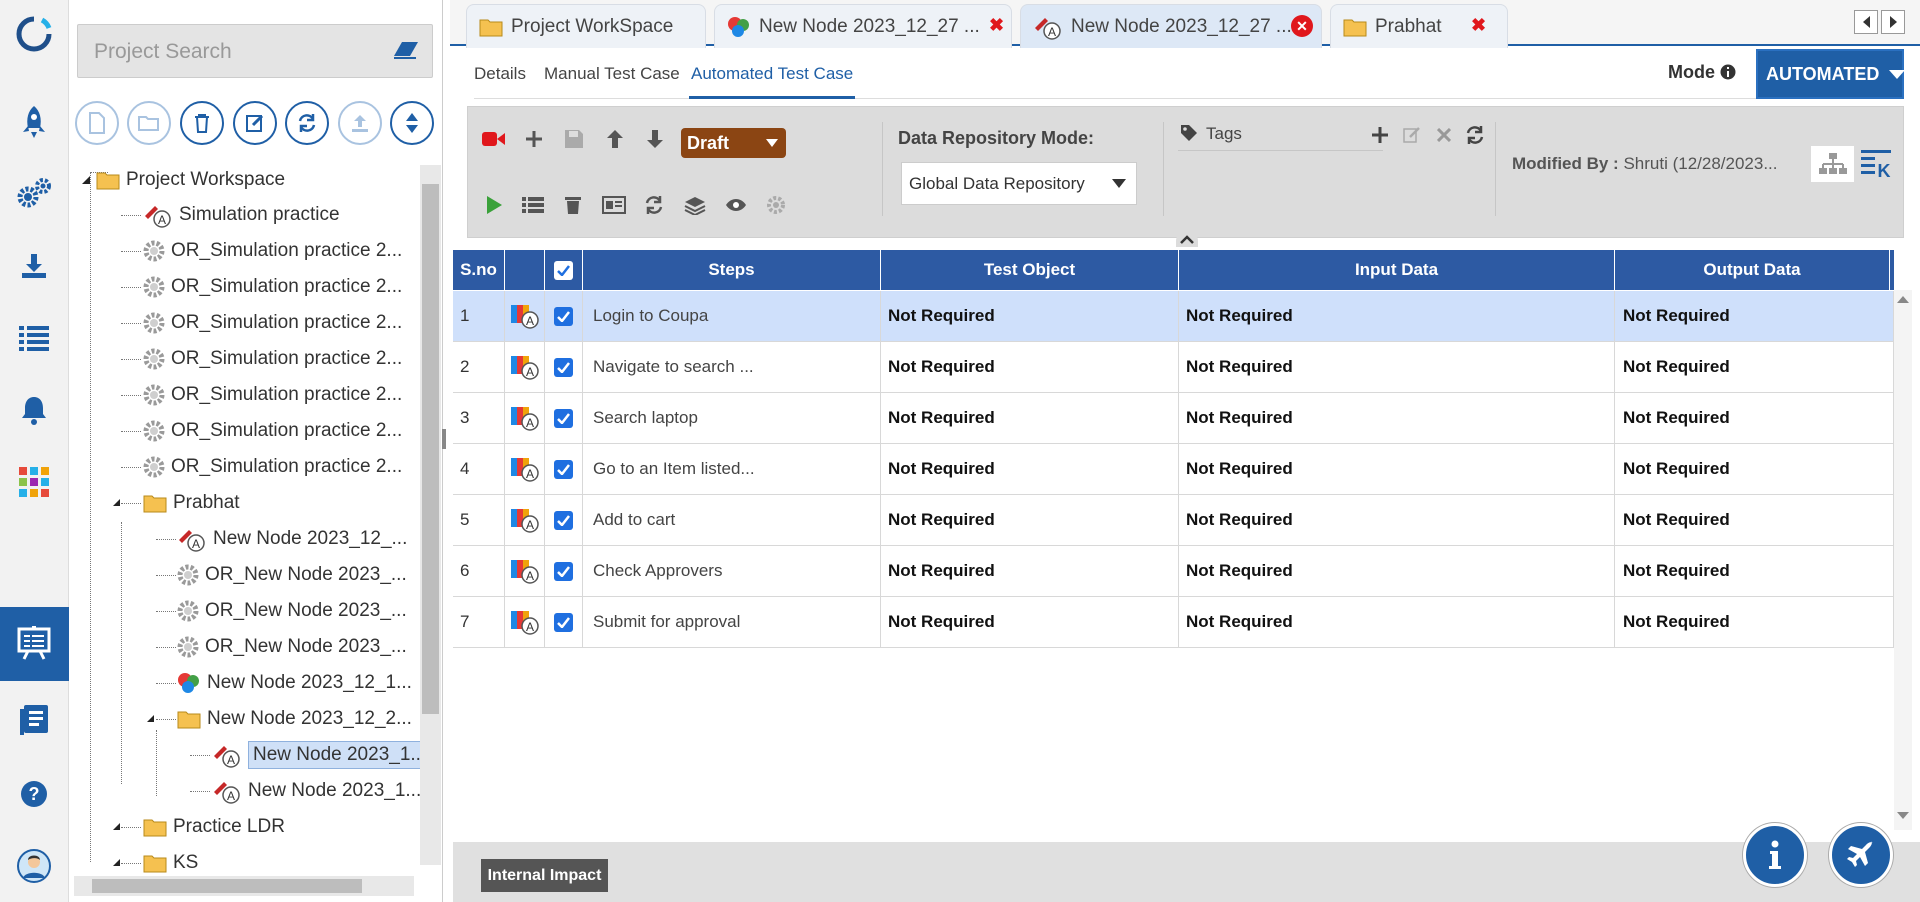  Describe the element at coordinates (234, 52) in the screenshot. I see `project-search-input` at that location.